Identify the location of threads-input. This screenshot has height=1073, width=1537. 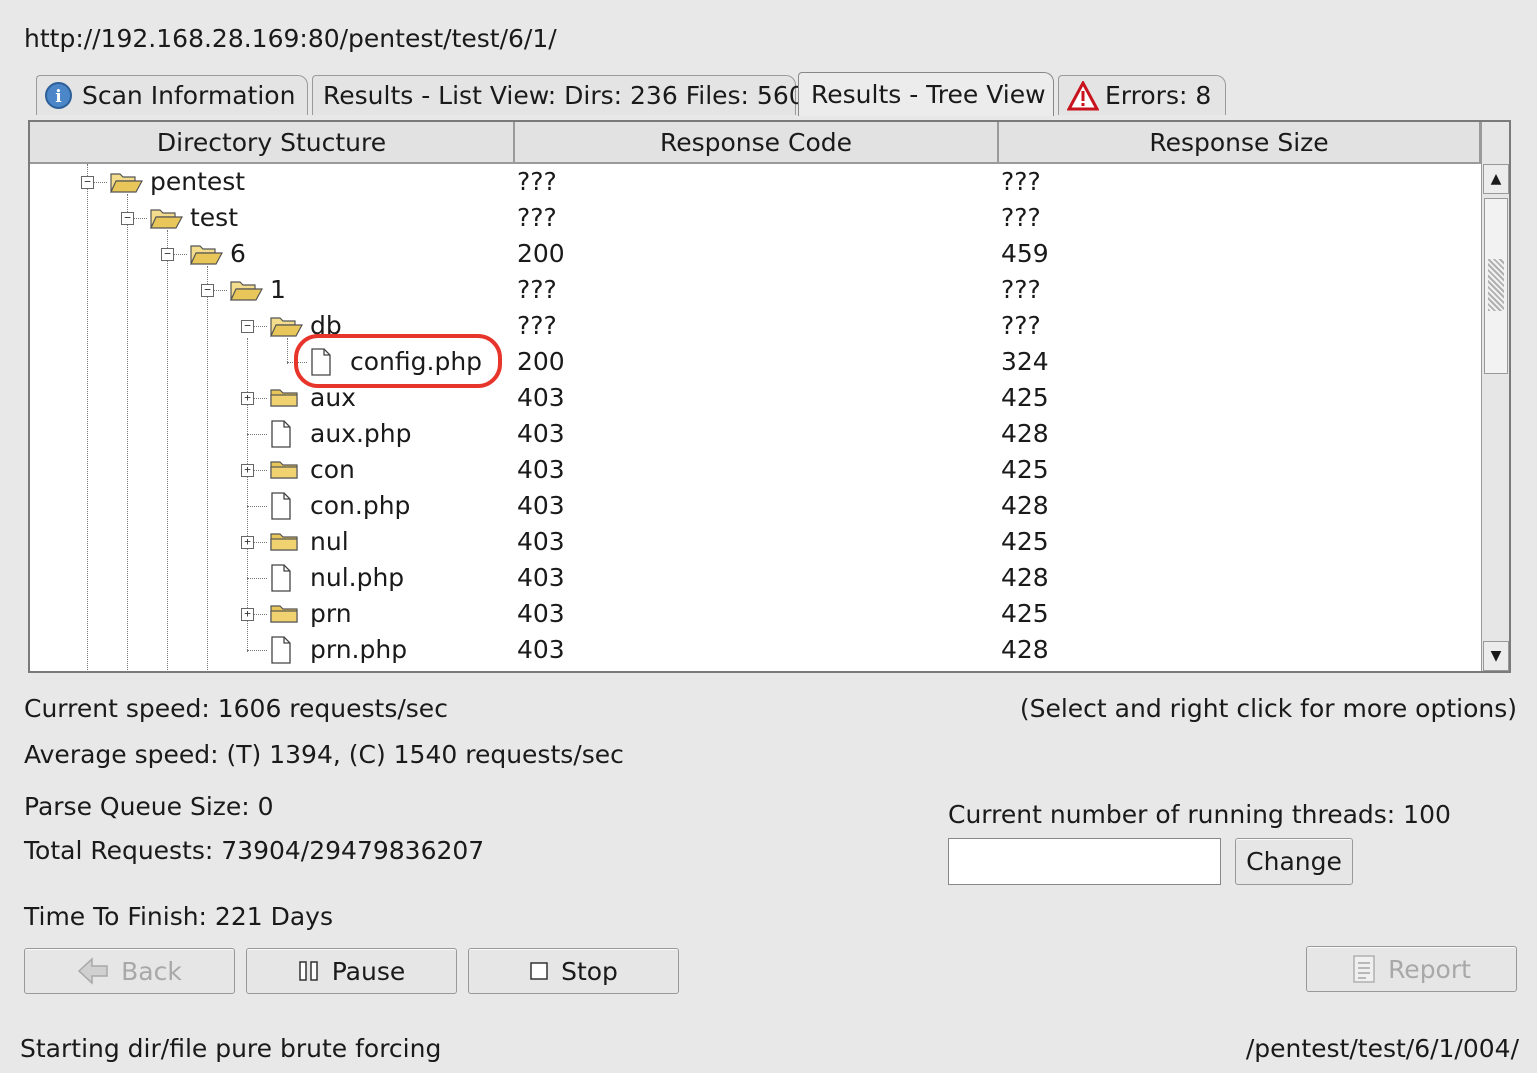
(1084, 861).